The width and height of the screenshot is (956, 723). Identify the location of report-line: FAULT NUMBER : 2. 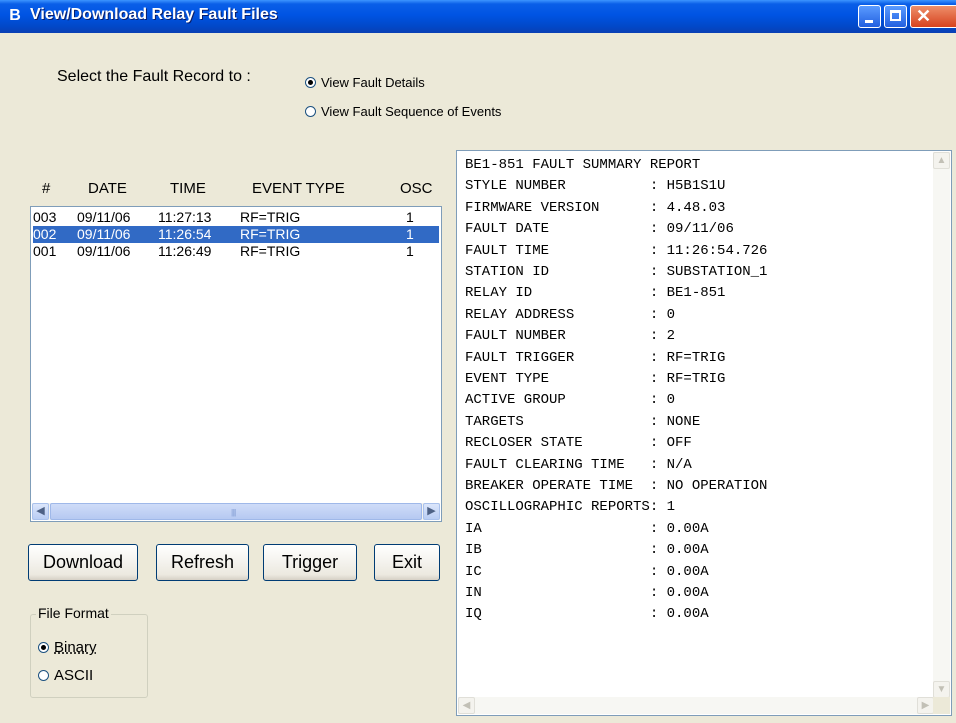
(570, 336).